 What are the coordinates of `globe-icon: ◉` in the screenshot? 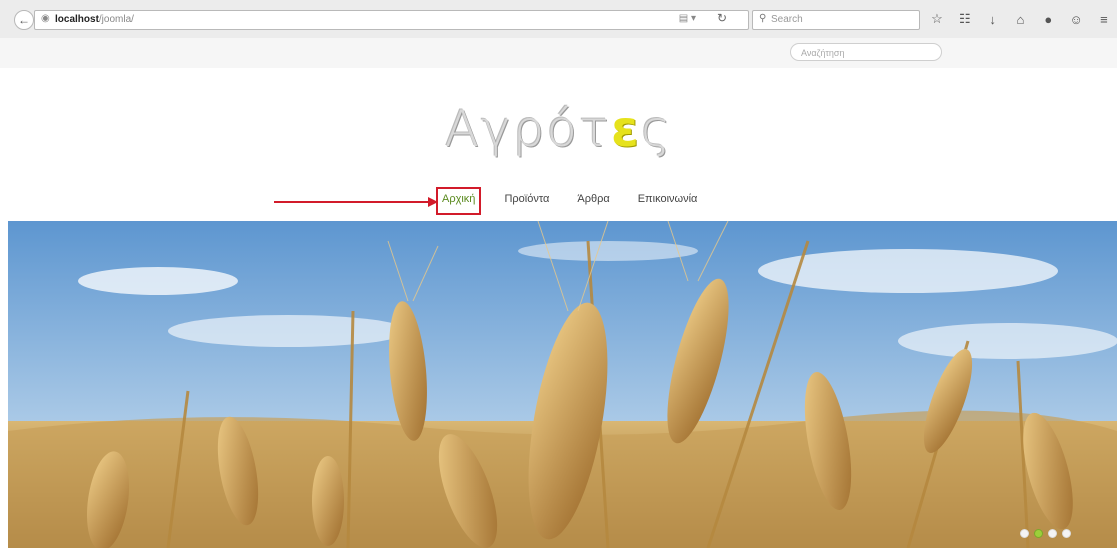 It's located at (45, 18).